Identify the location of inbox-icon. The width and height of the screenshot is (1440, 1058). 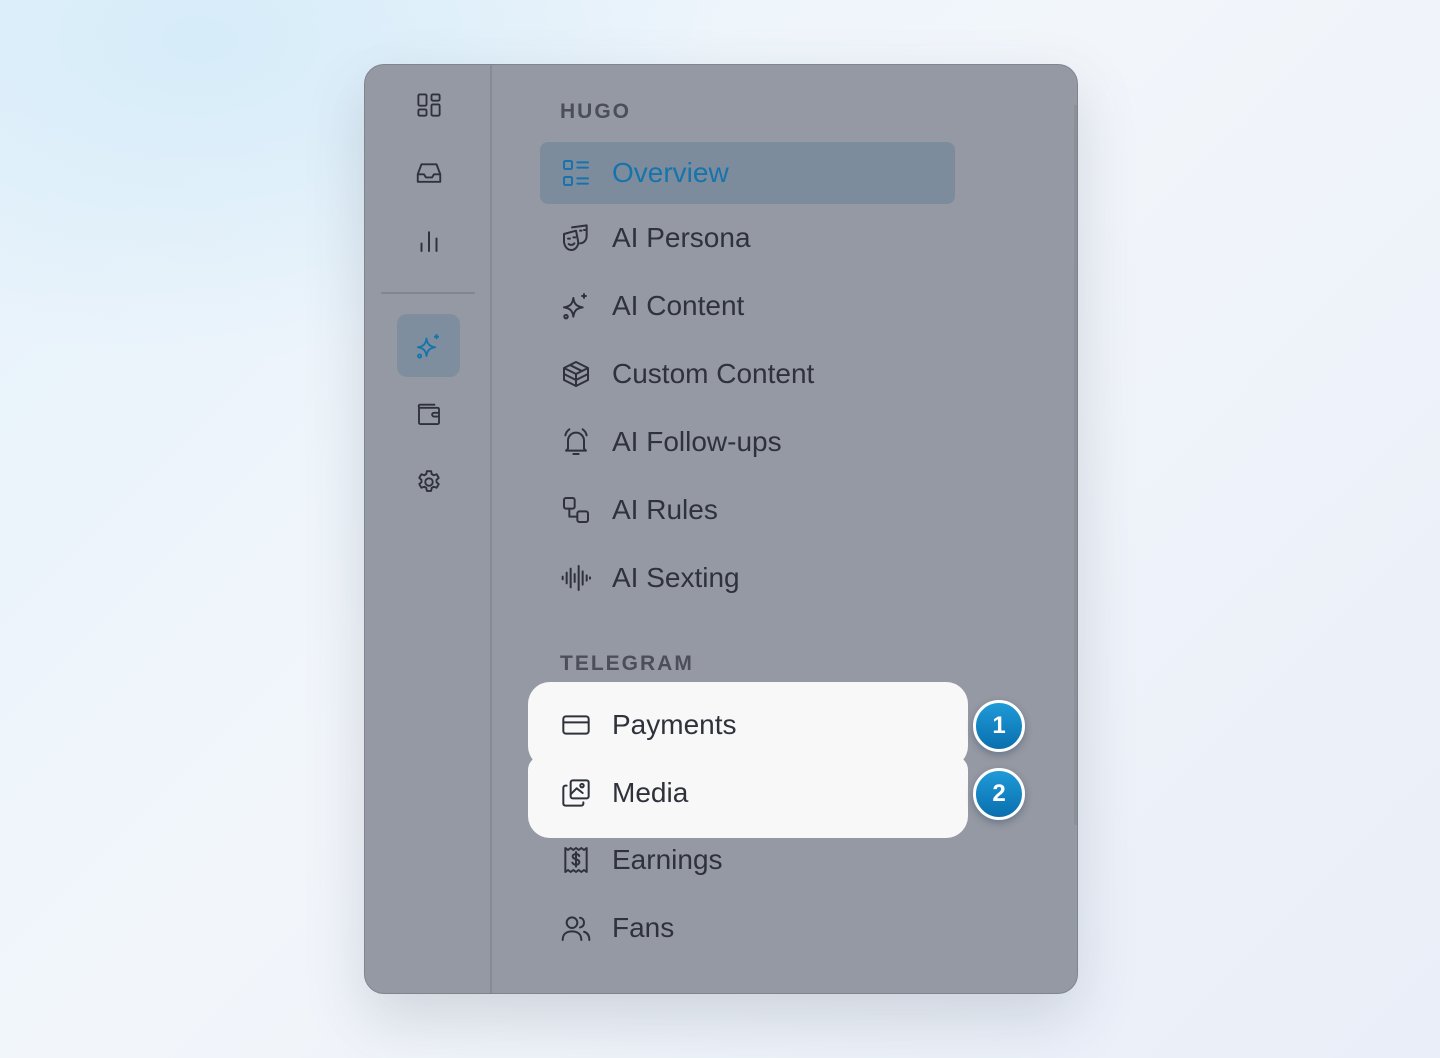
(428, 172).